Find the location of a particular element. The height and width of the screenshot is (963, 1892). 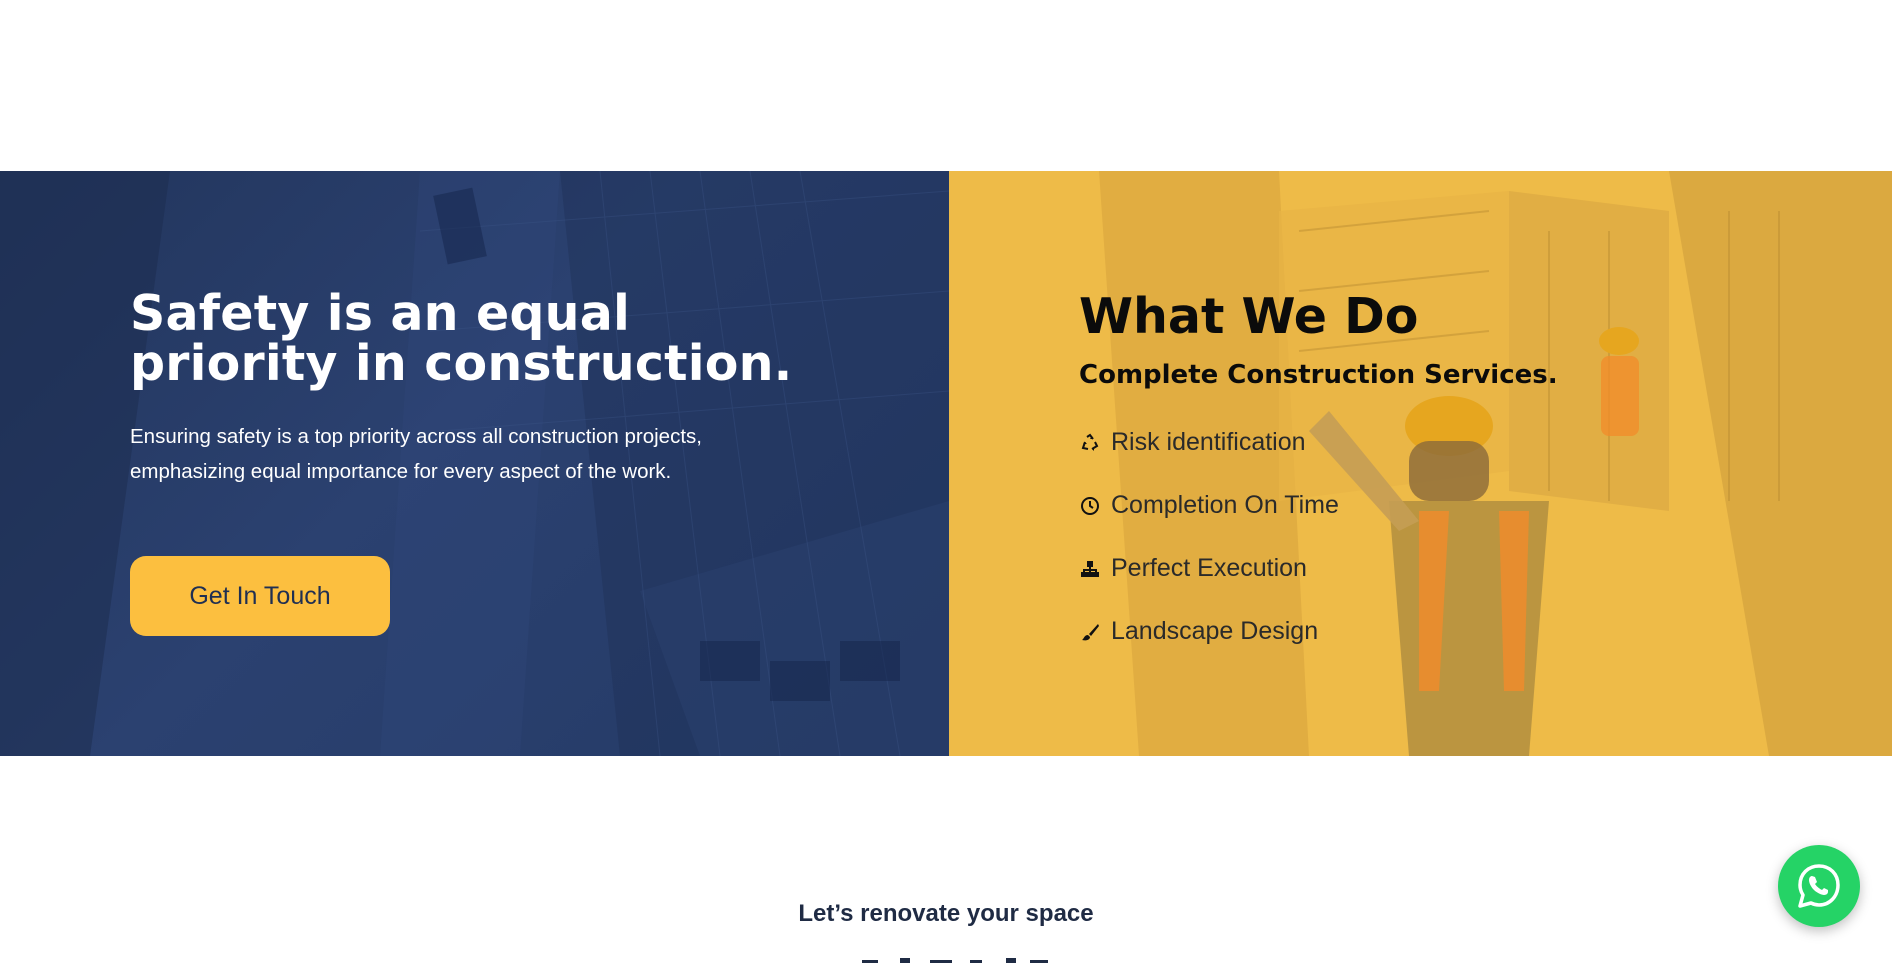

service-item-risk-identification: Risk identification is located at coordinates (1439, 442).